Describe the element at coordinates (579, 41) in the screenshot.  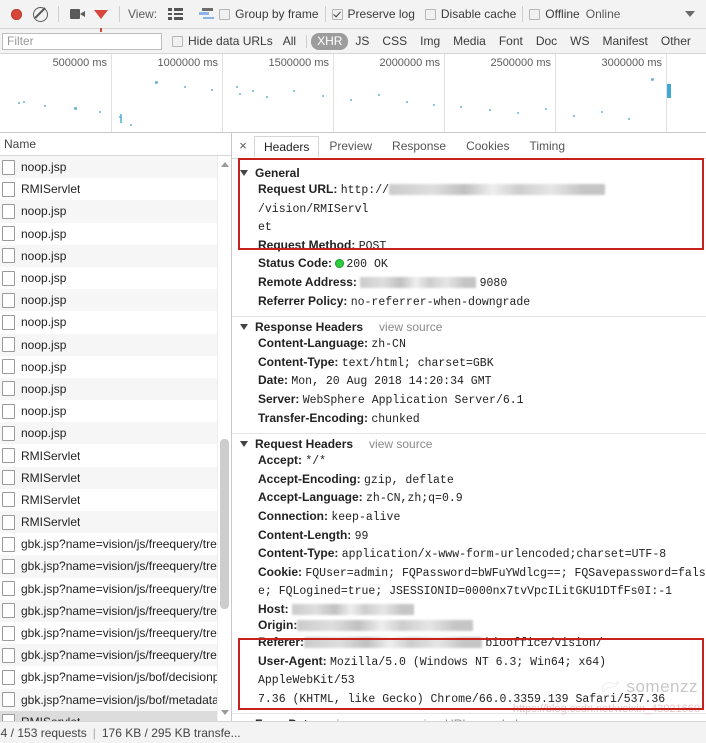
I see `filter-type-ws: WS` at that location.